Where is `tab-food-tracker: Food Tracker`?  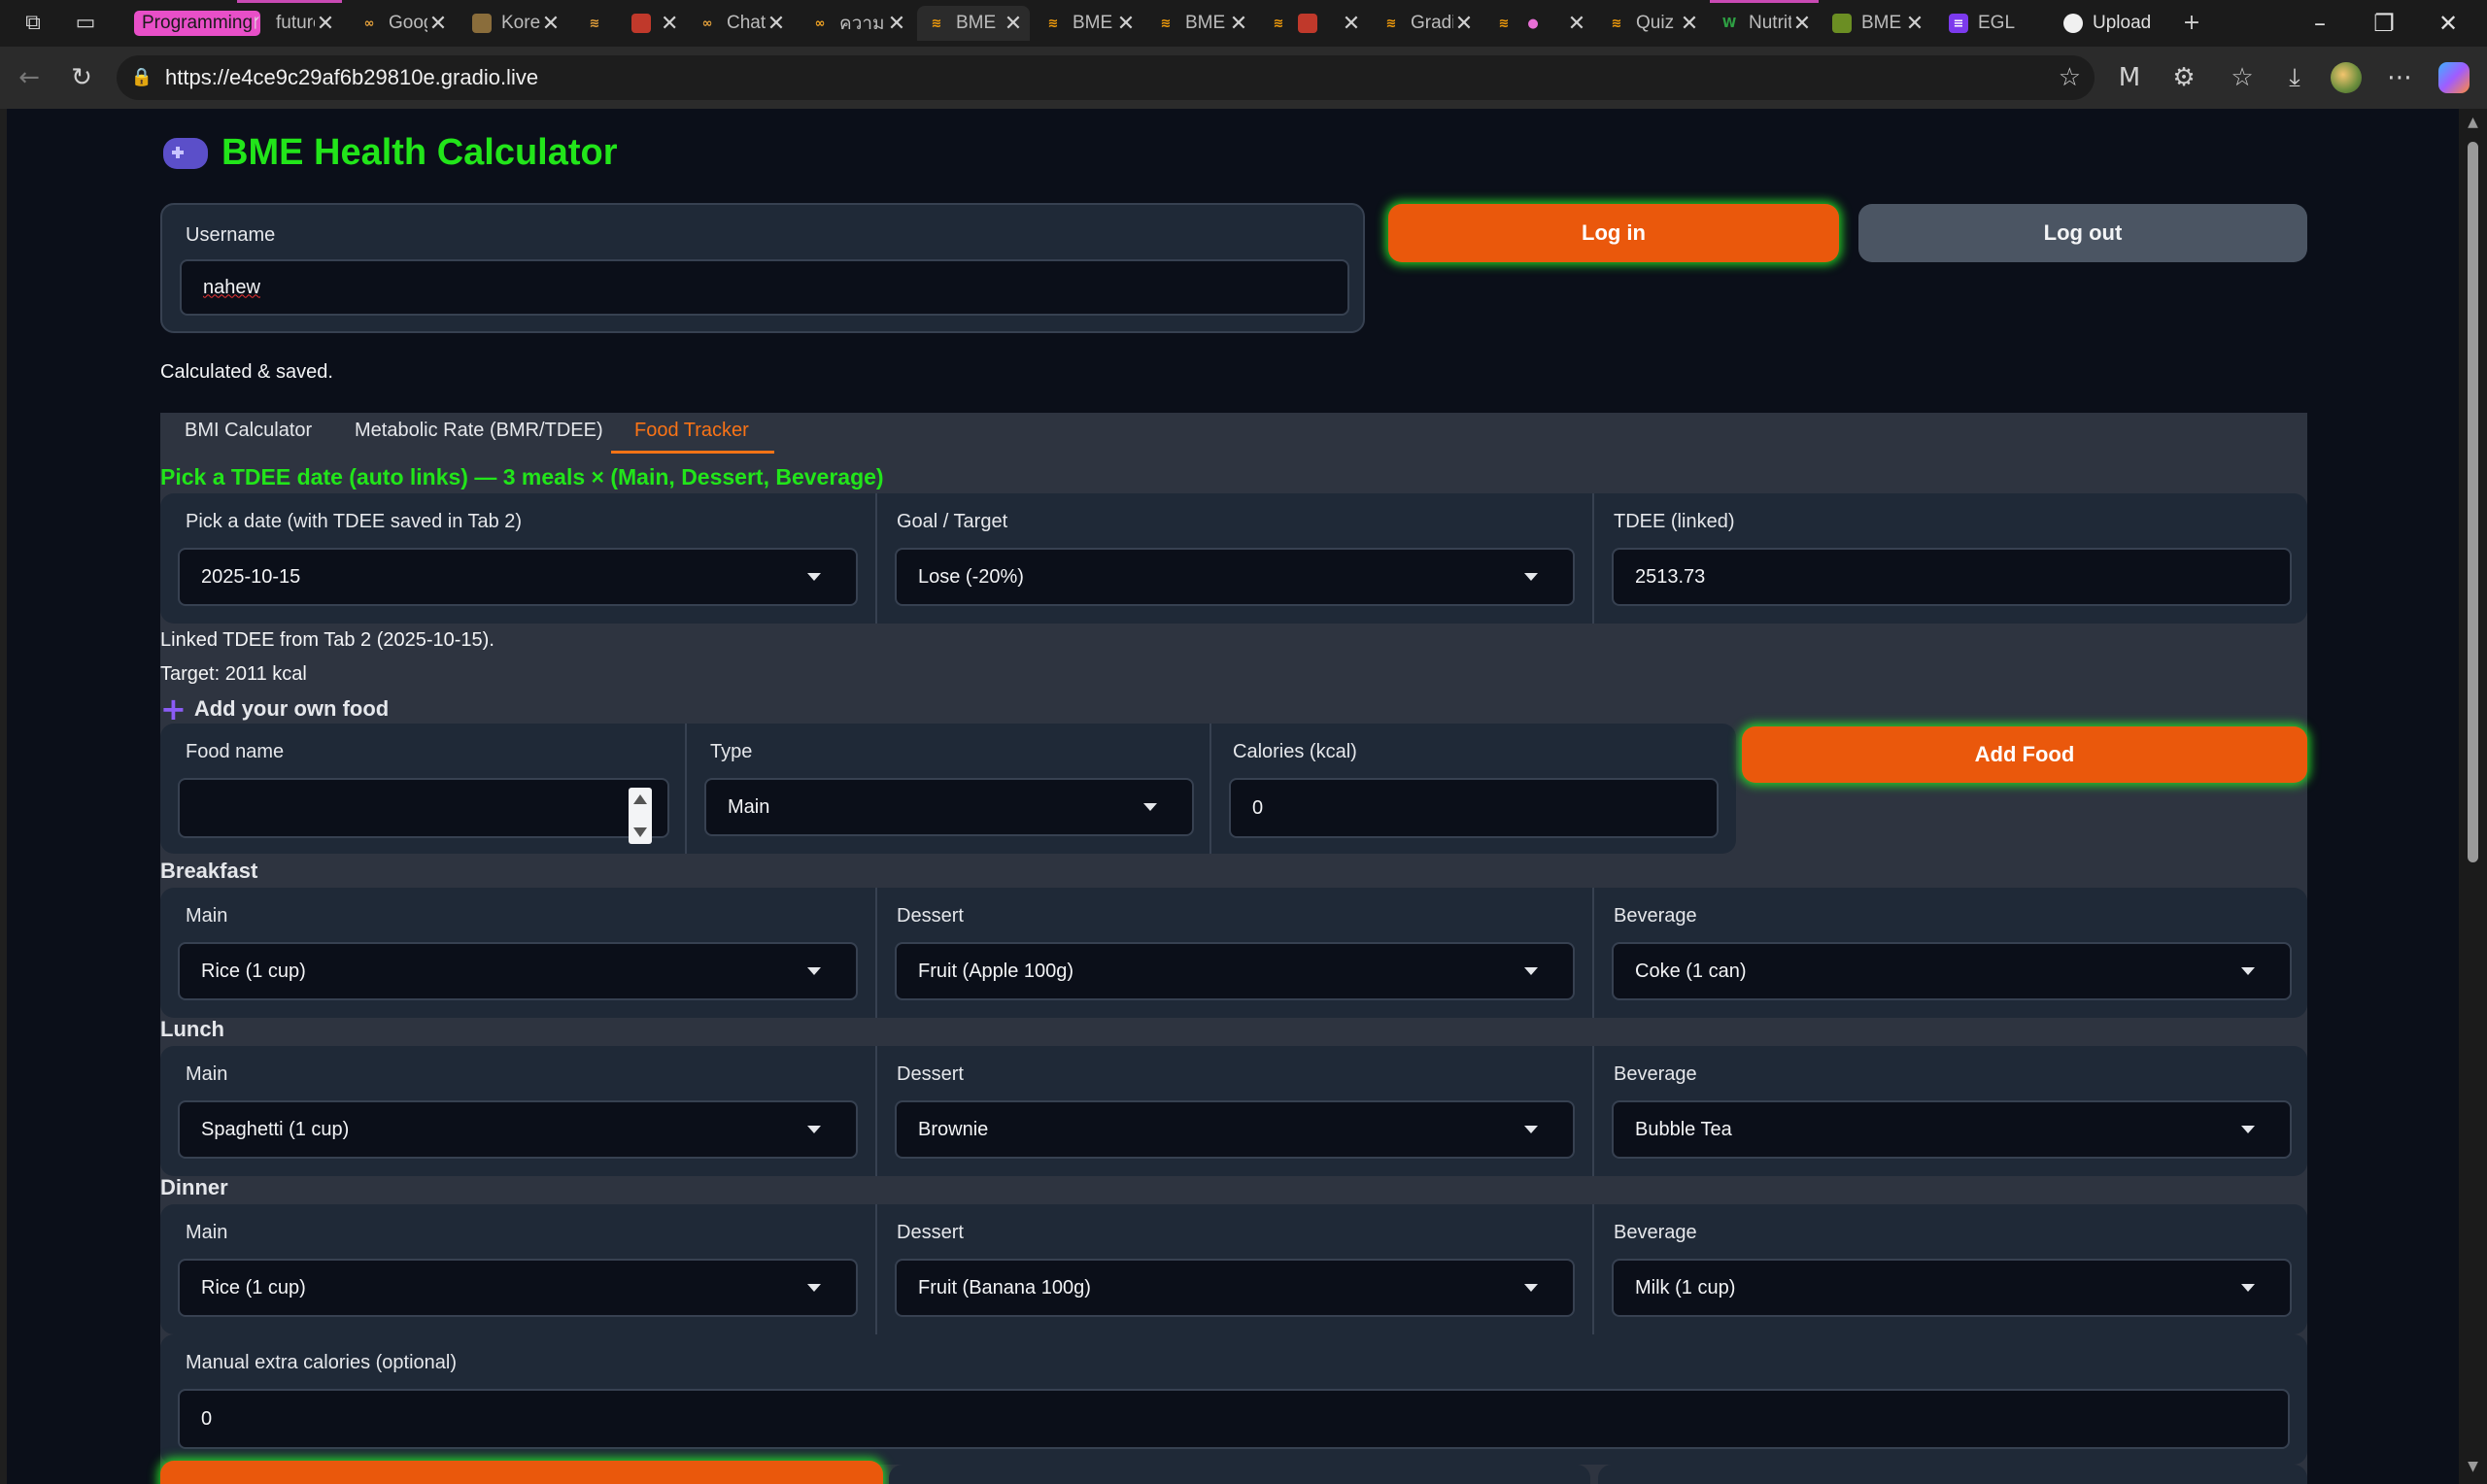 tab-food-tracker: Food Tracker is located at coordinates (691, 431).